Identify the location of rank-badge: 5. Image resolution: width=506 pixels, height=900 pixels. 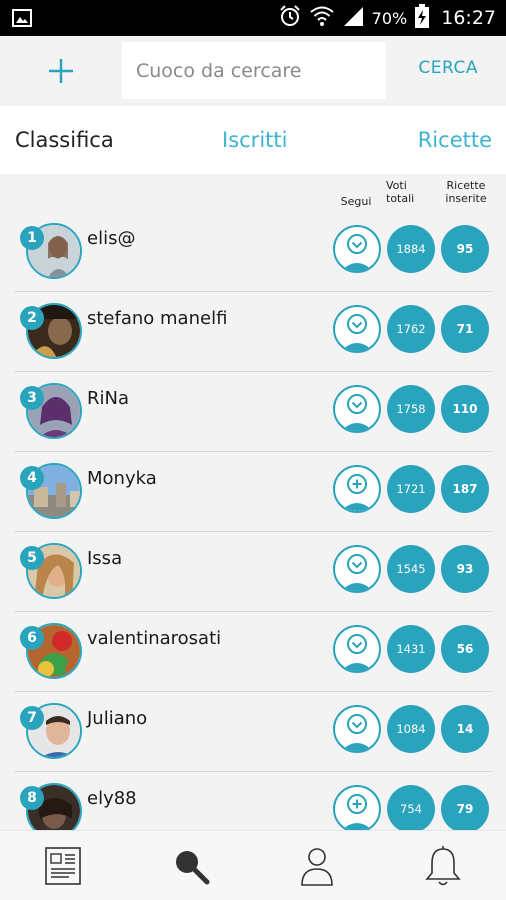
(32, 558).